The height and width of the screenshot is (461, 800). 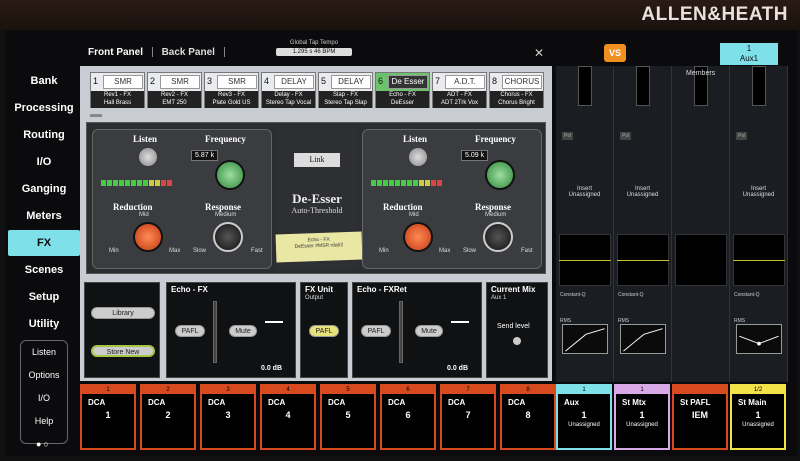 I want to click on echo-pafl-button: PAFL, so click(x=190, y=331).